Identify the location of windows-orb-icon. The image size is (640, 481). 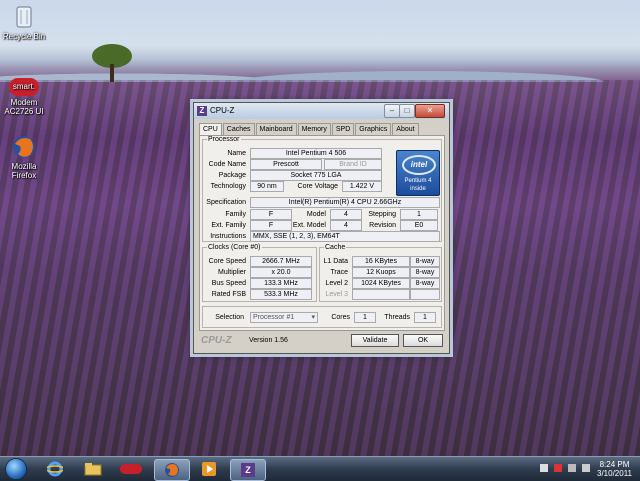
(16, 469).